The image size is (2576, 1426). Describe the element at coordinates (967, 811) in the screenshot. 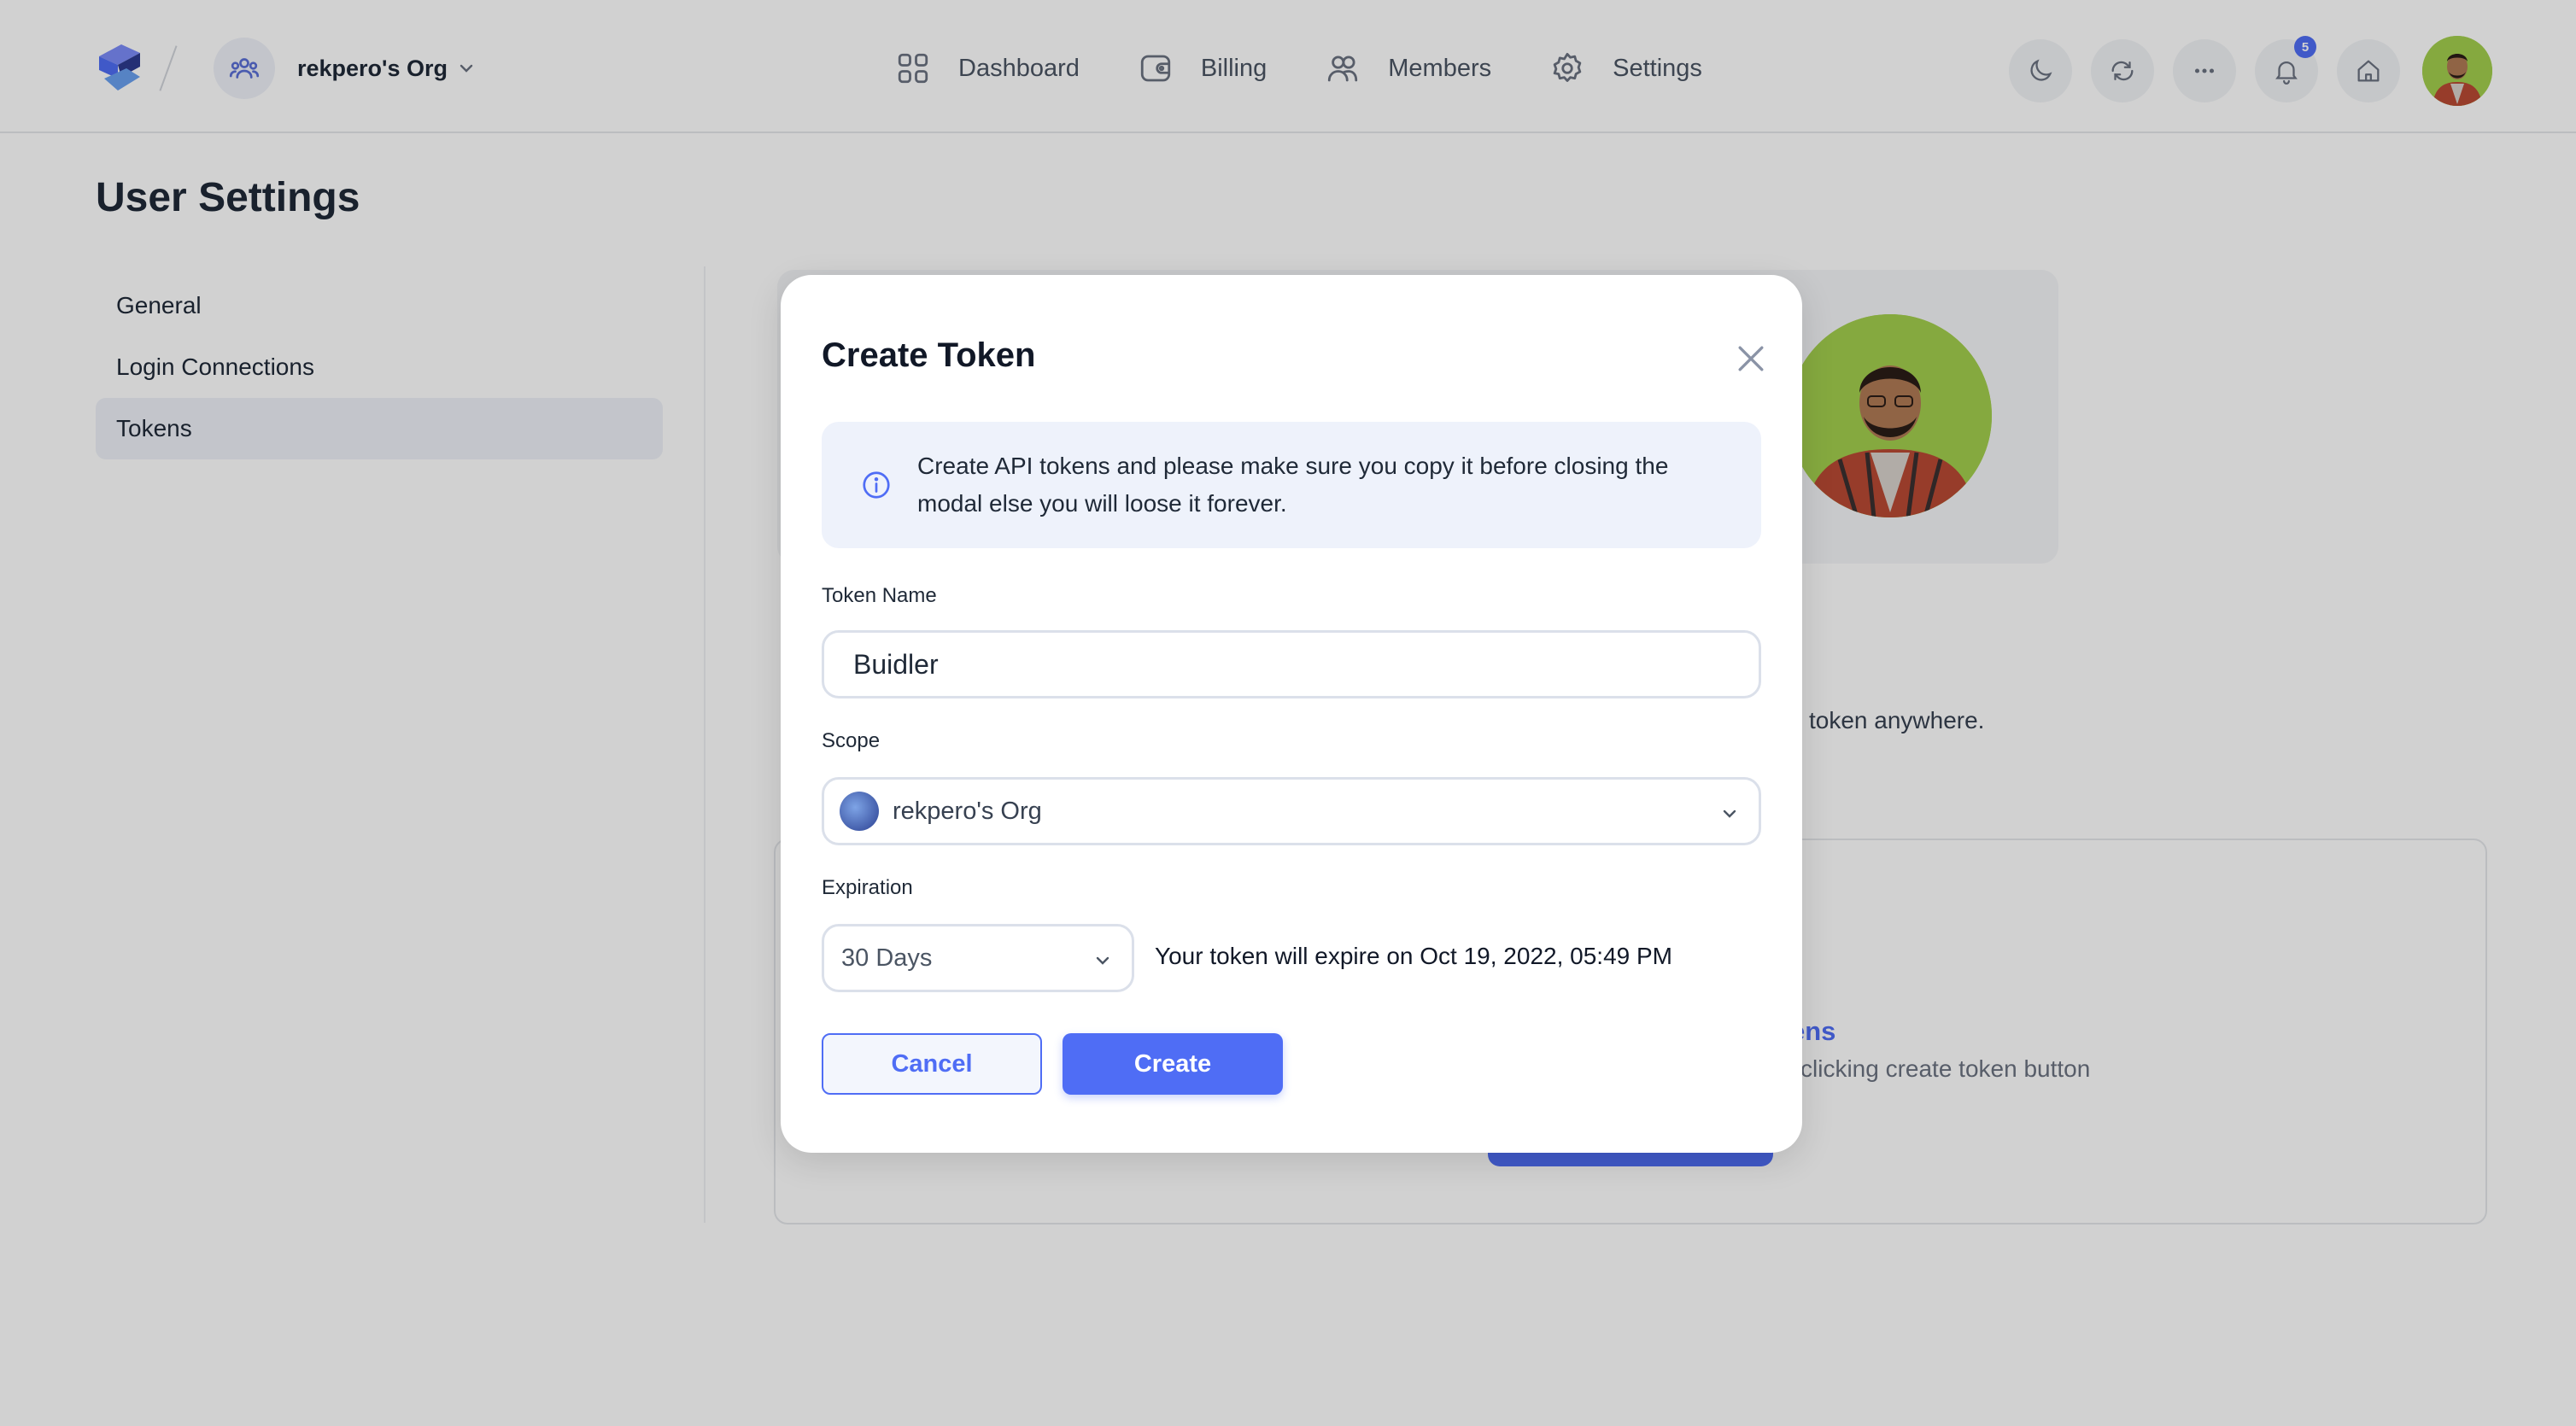

I see `scope-selected-value: rekpero's Org` at that location.